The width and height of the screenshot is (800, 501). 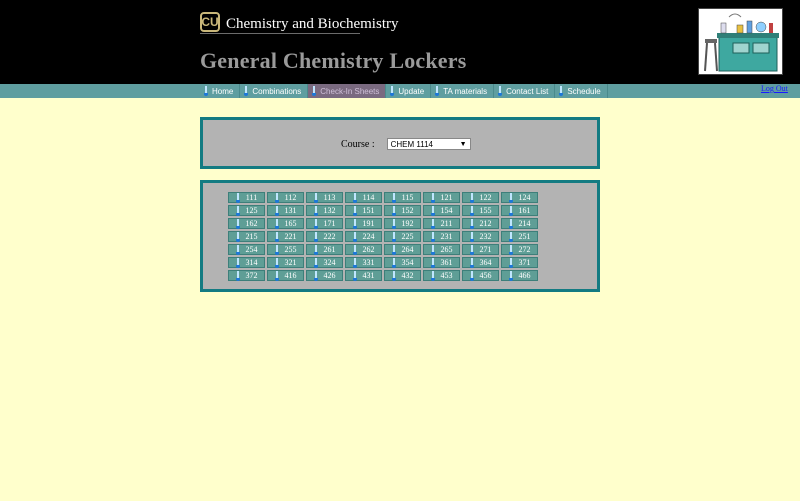 I want to click on locker-button: 165, so click(x=285, y=223).